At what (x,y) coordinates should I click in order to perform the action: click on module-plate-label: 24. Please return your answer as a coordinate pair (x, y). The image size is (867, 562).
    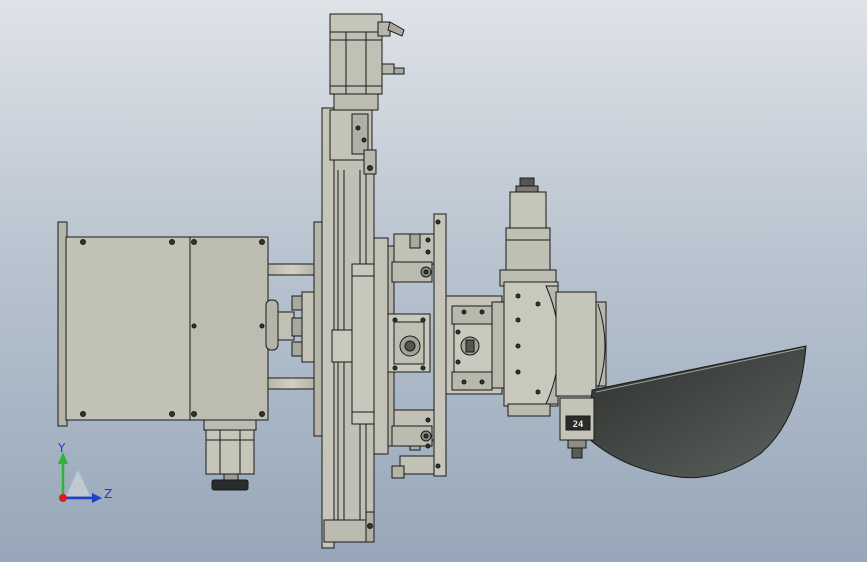
    Looking at the image, I should click on (578, 425).